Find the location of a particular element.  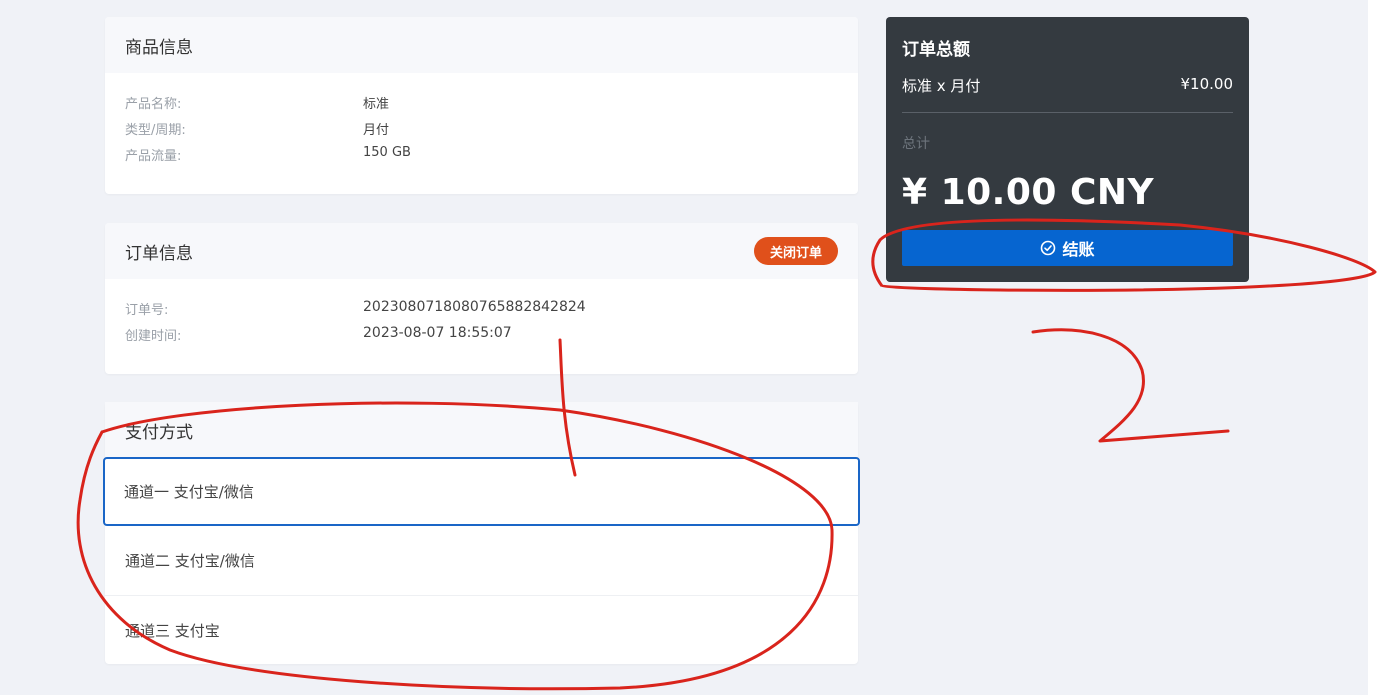

order-info-header: 订单信息 关闭订单 is located at coordinates (481, 251).